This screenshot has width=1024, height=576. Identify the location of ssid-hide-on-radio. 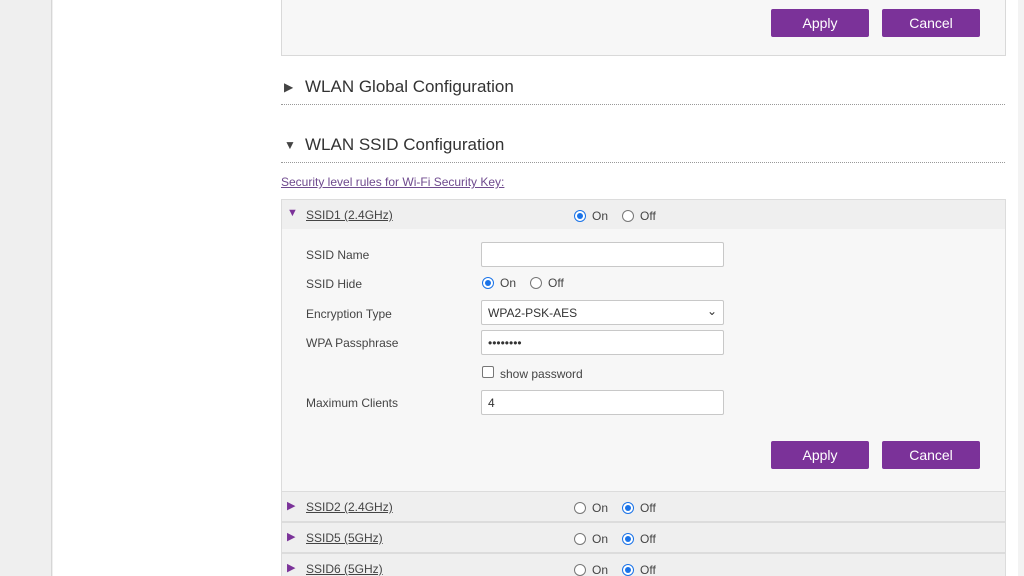
(488, 283).